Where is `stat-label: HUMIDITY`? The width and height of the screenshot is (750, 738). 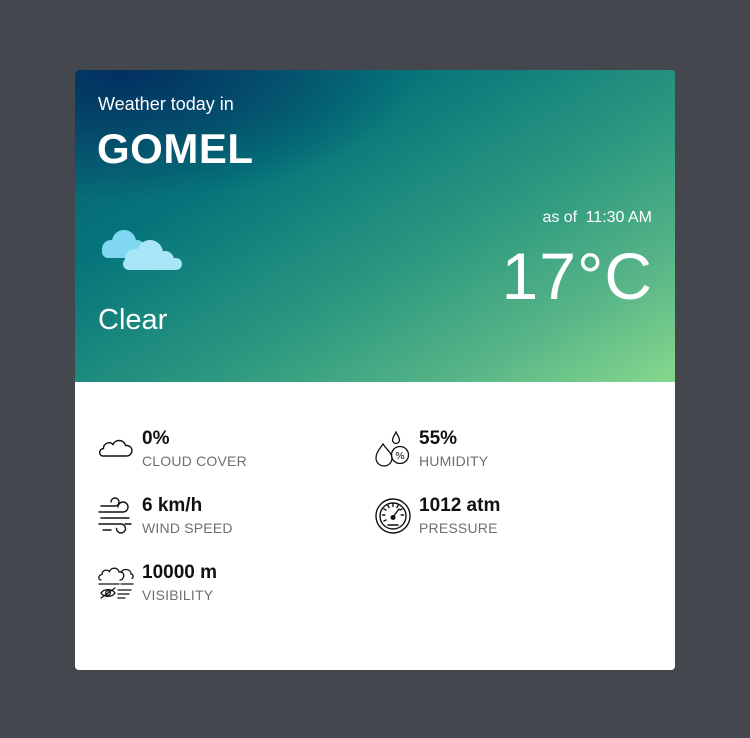 stat-label: HUMIDITY is located at coordinates (454, 461).